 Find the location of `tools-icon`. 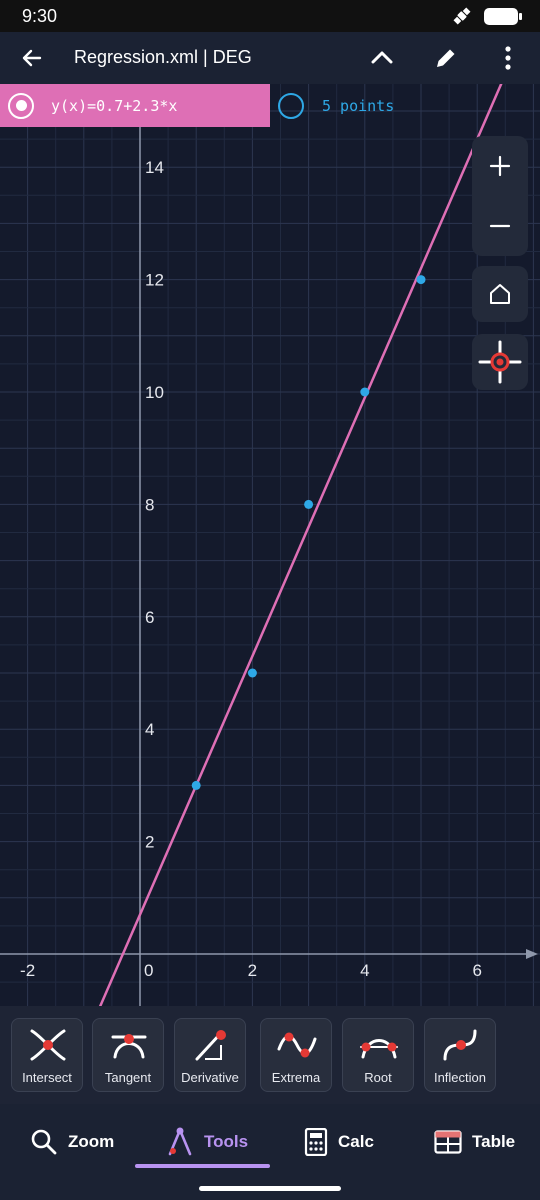

tools-icon is located at coordinates (180, 1141).